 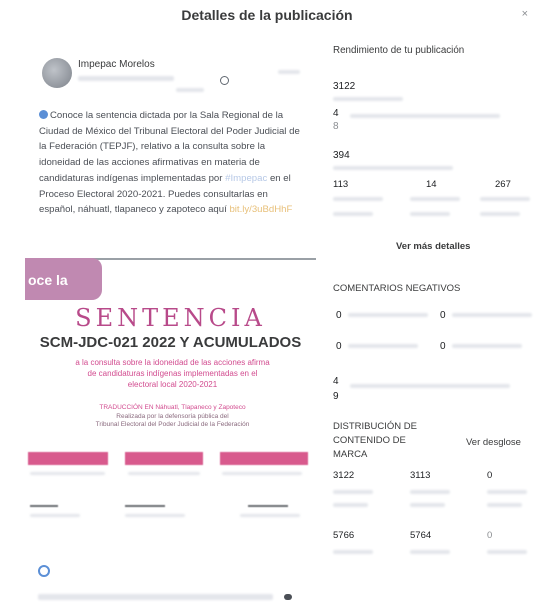 I want to click on post-link: bit.ly/3uBdHhF, so click(x=260, y=209).